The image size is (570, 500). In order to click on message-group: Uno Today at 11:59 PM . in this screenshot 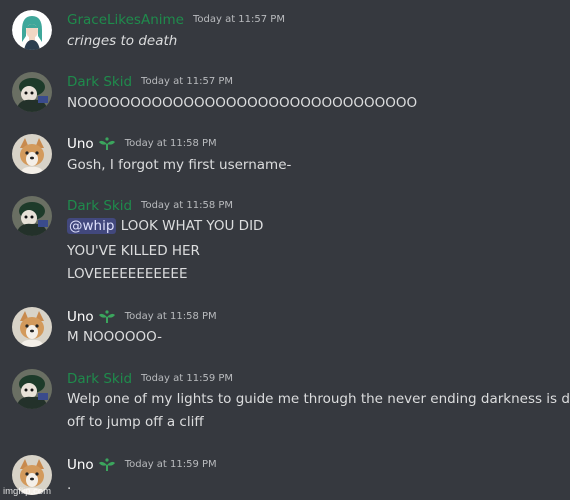, I will do `click(285, 476)`.